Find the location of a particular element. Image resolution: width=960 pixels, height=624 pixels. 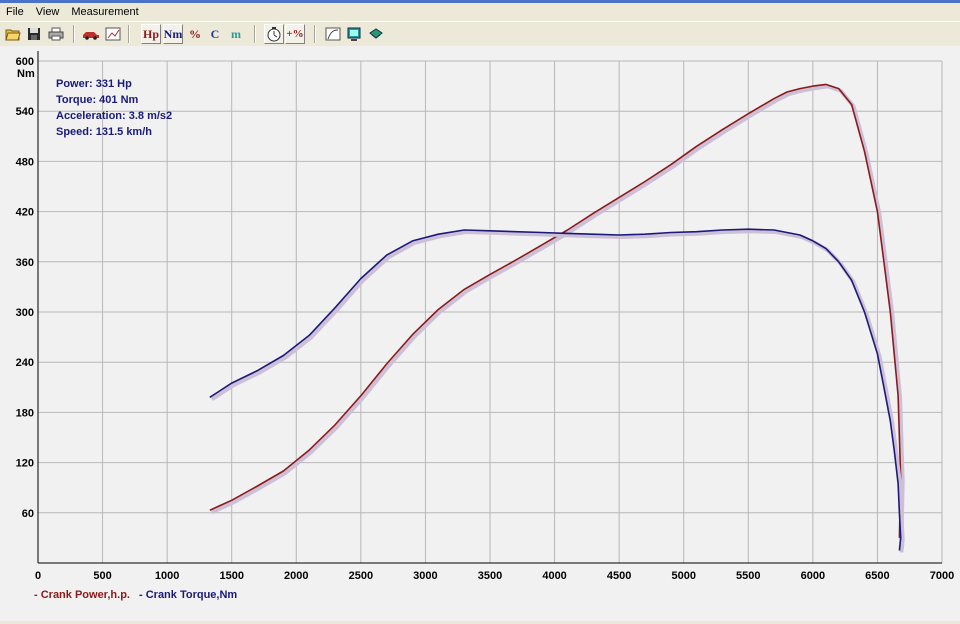

x-tick-label: 6000 is located at coordinates (813, 576).